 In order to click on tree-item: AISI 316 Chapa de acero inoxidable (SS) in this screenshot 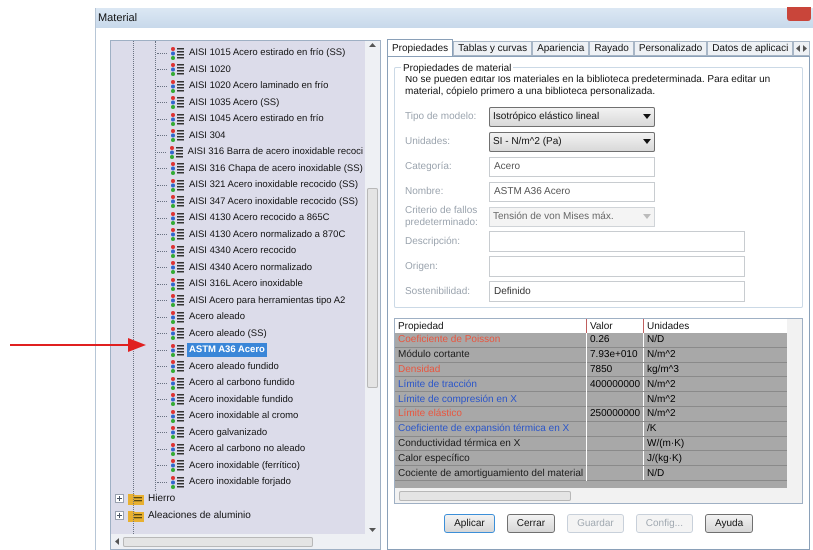, I will do `click(276, 169)`.